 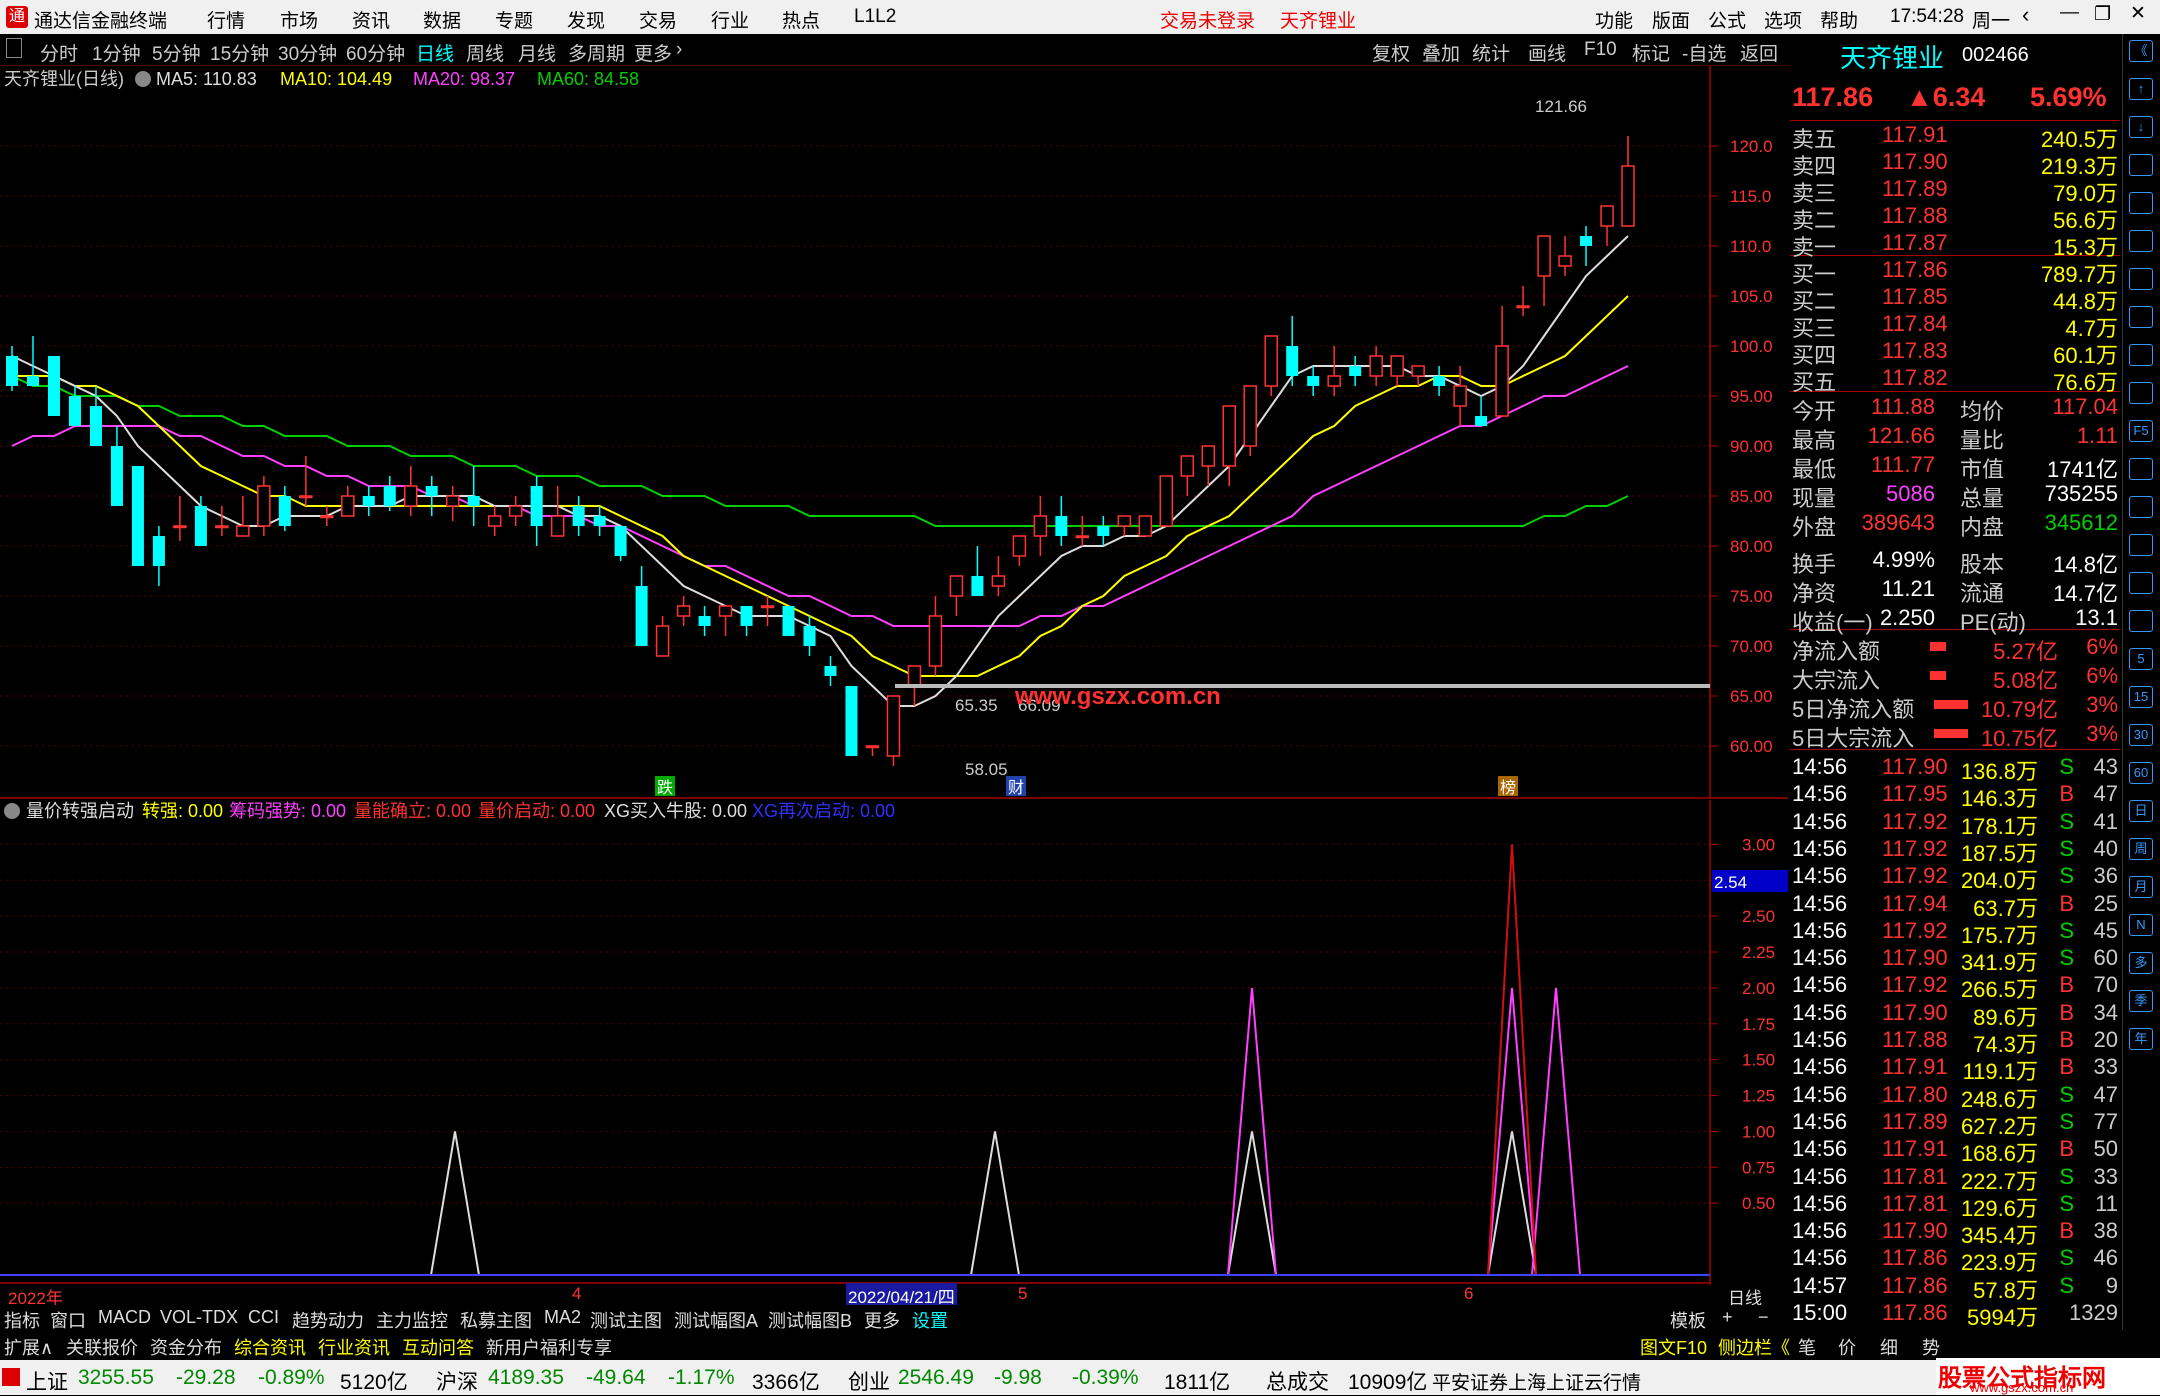 What do you see at coordinates (1955, 272) in the screenshot?
I see `buy-row: 买一 117.86 789.7万` at bounding box center [1955, 272].